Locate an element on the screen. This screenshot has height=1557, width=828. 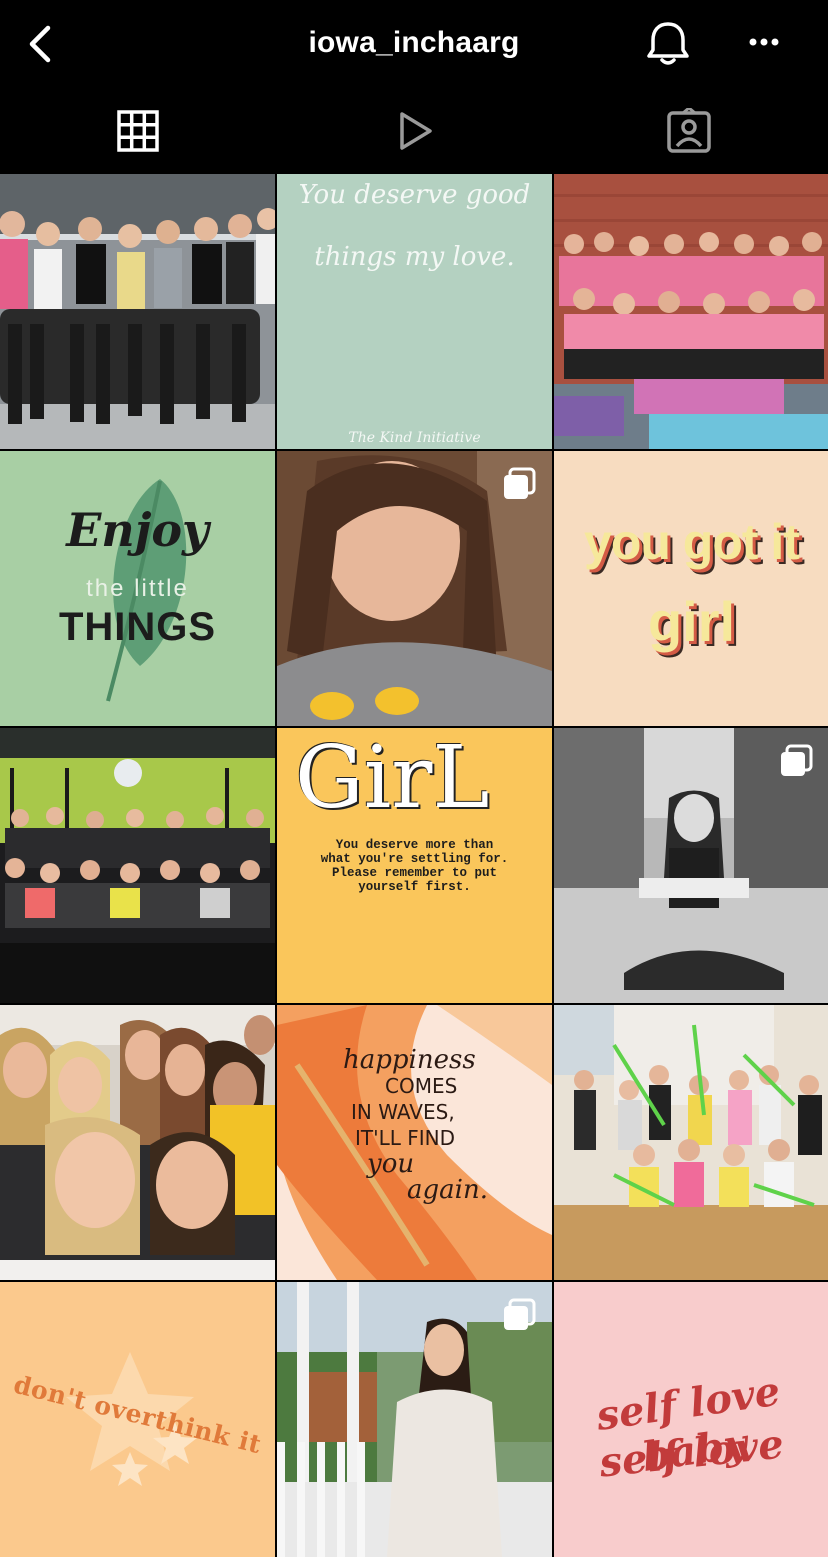
bell-icon is located at coordinates (668, 43).